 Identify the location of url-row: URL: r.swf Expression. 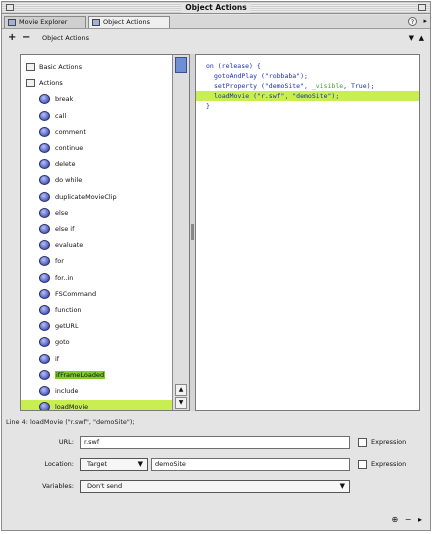
(216, 443).